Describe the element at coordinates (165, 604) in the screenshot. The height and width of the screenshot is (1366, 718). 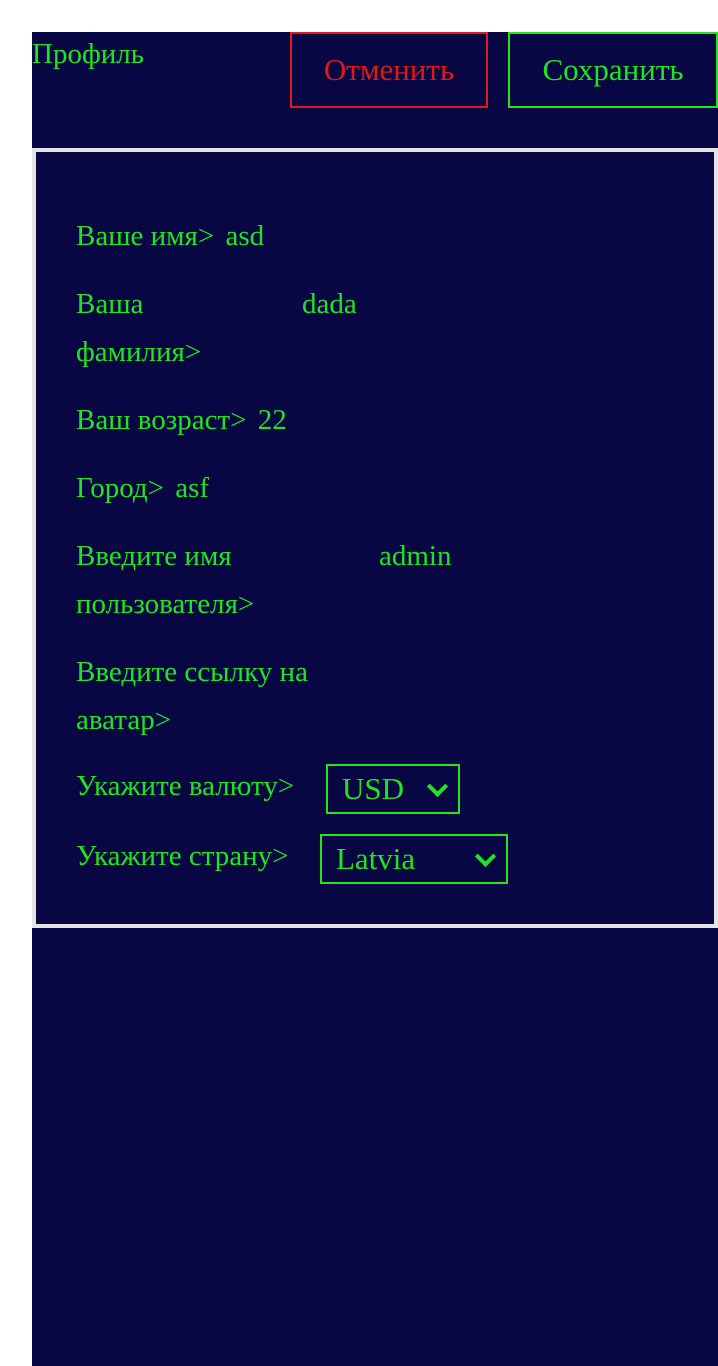
I see `username-label-line2: пользователя>` at that location.